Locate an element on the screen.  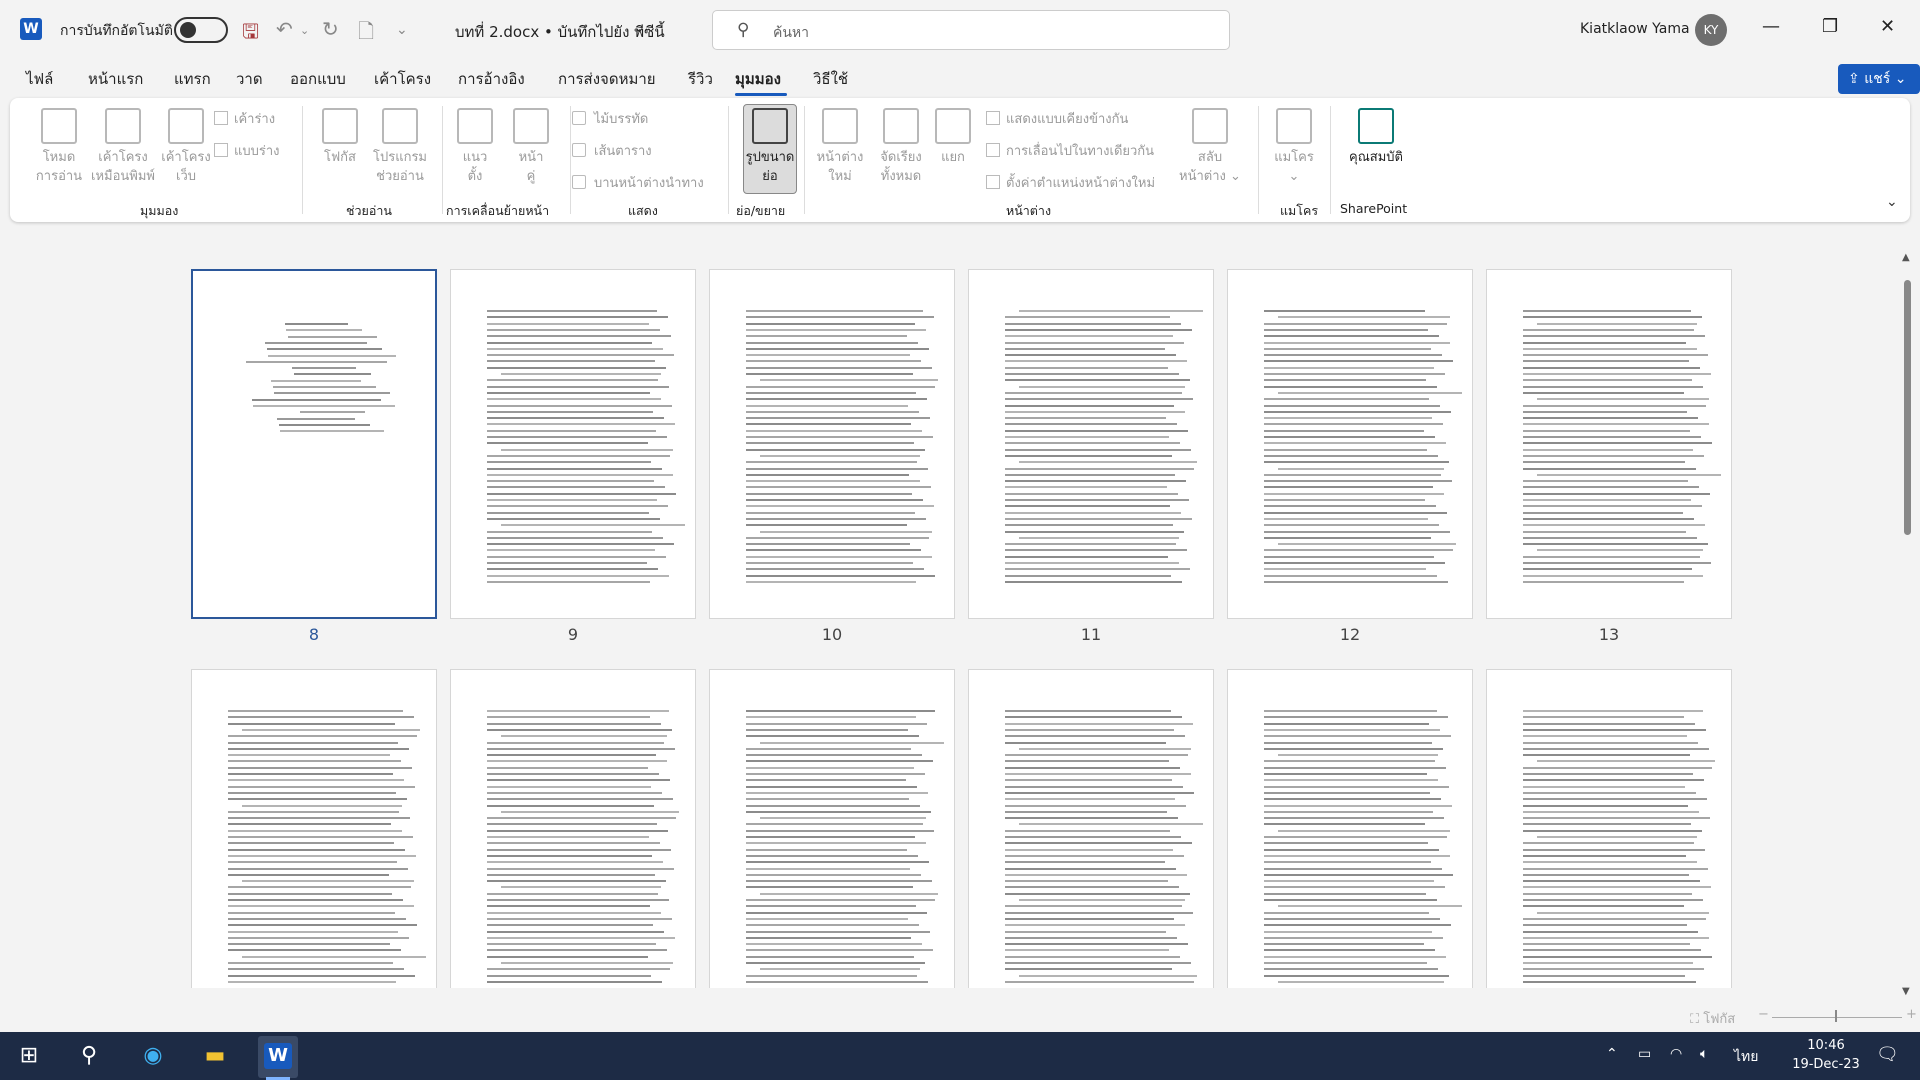
clock: 10:46 19-Dec-23 is located at coordinates (1826, 1055).